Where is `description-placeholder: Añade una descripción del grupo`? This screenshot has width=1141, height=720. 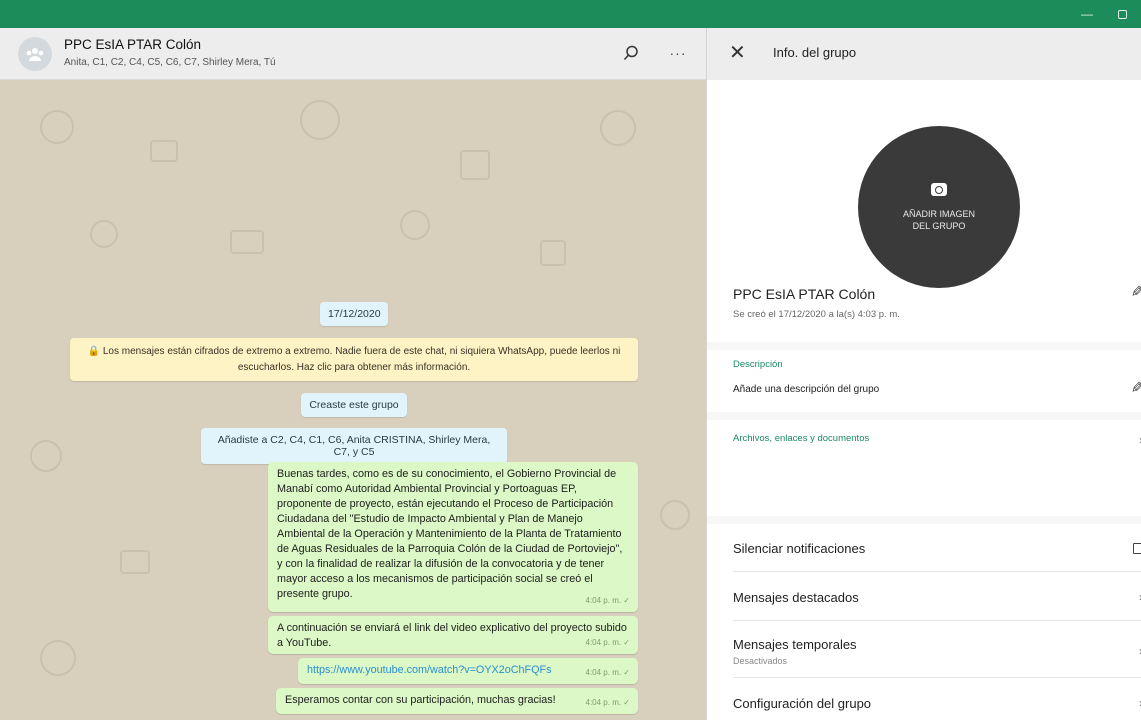
description-placeholder: Añade una descripción del grupo is located at coordinates (806, 389).